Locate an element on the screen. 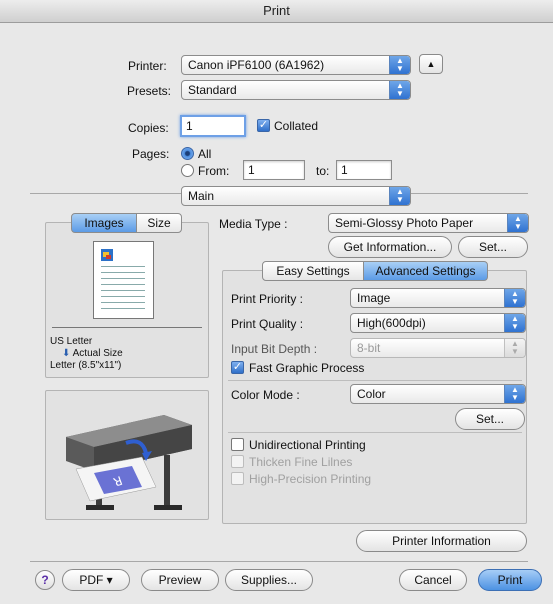 The image size is (553, 604). help-button: ? is located at coordinates (45, 580).